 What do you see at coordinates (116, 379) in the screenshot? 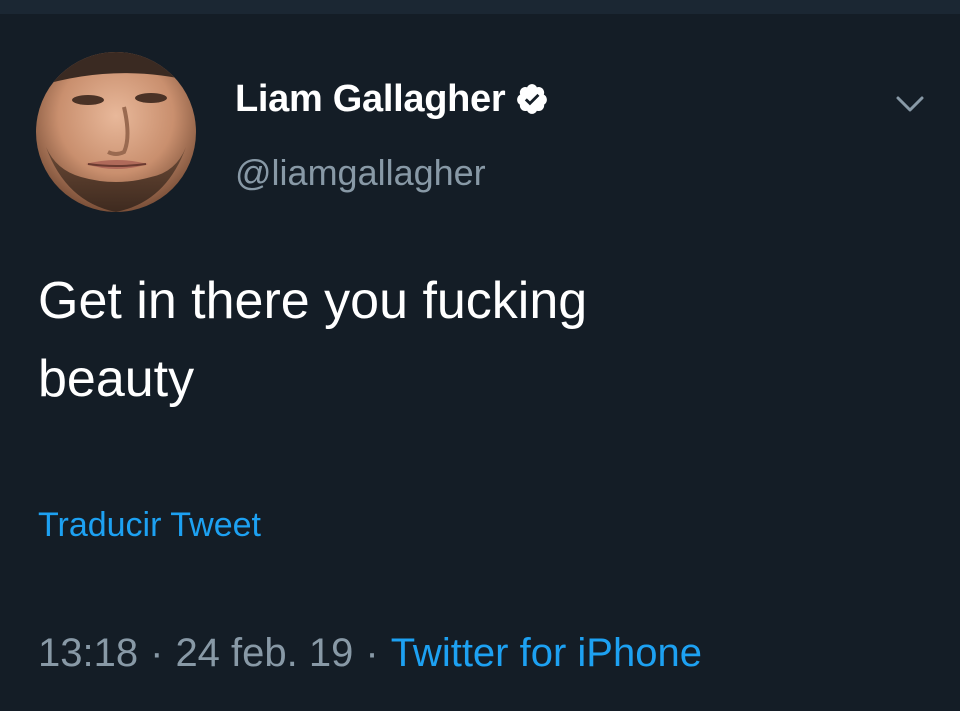
I see `tweet-text-line: beauty` at bounding box center [116, 379].